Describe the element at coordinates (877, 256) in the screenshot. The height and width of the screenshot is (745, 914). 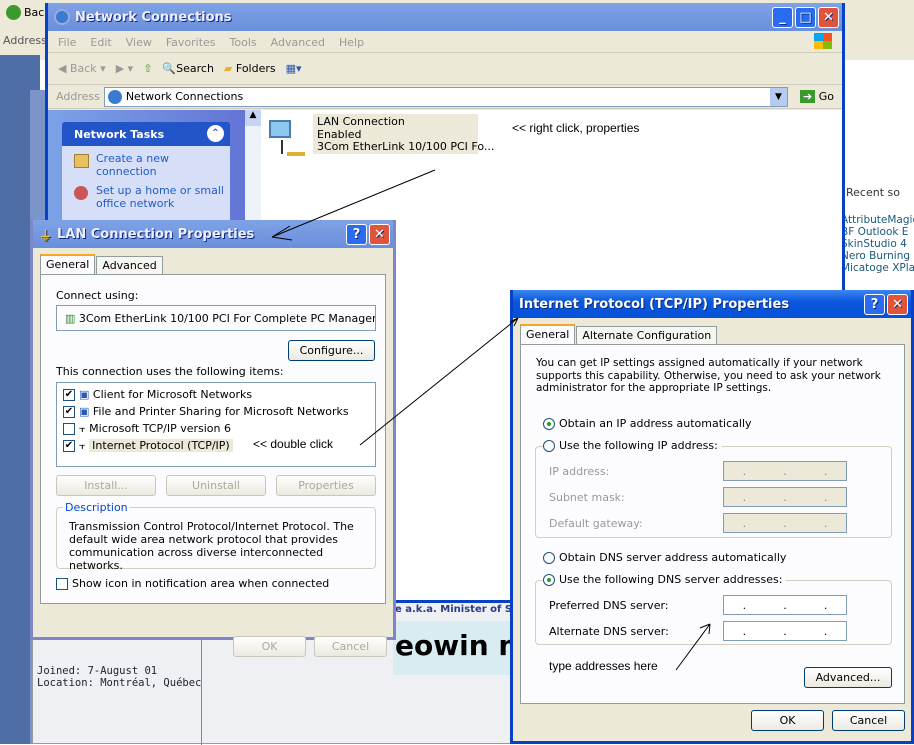
I see `bg-recent-item: Nero Burning` at that location.